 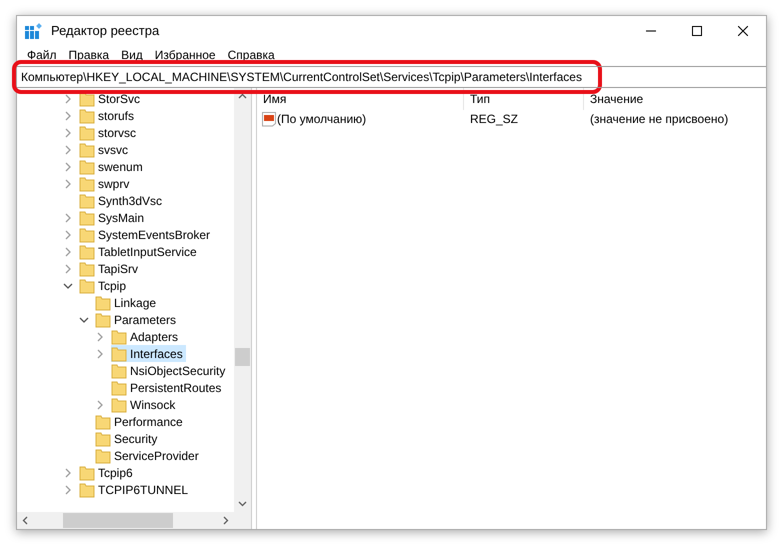 I want to click on tree-item: Parameters, so click(x=137, y=319).